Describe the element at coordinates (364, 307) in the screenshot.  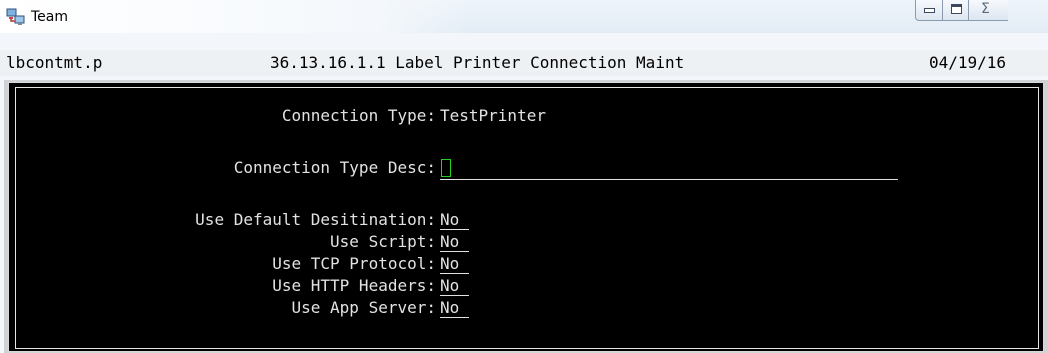
I see `use-app-server-label: Use App Server:` at that location.